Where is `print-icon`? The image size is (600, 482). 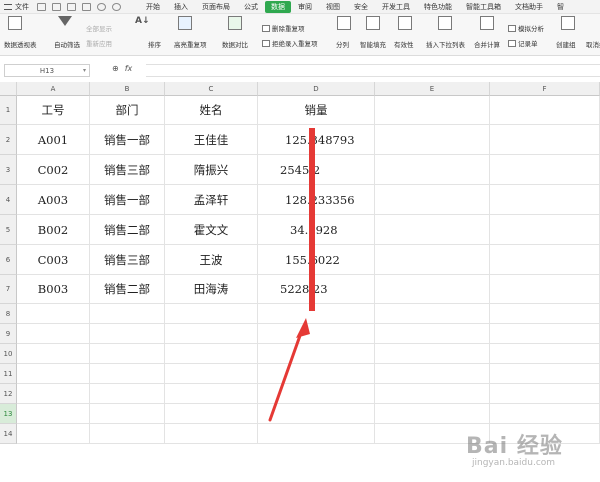 print-icon is located at coordinates (71, 6).